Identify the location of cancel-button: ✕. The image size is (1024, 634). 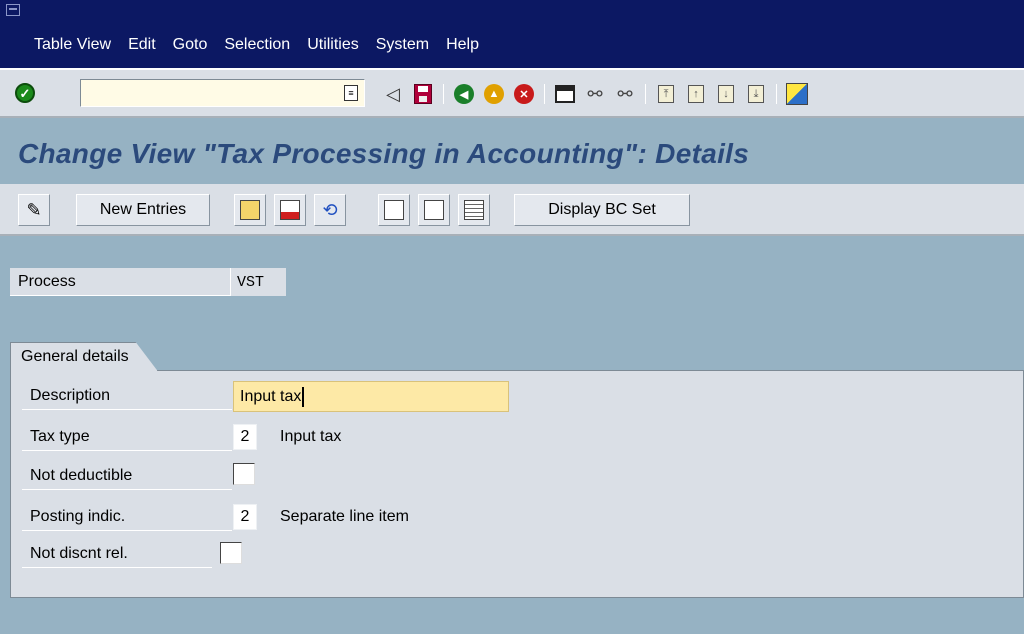
(524, 94).